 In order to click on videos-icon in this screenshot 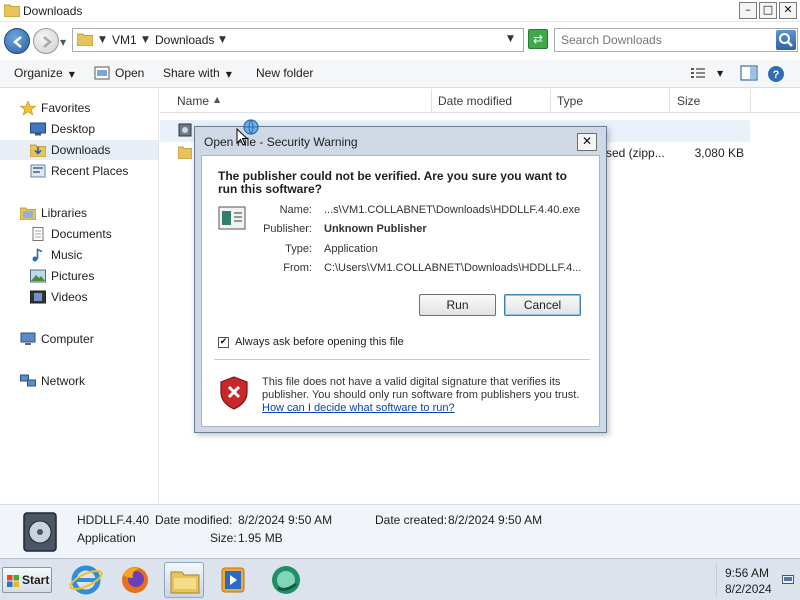, I will do `click(38, 297)`.